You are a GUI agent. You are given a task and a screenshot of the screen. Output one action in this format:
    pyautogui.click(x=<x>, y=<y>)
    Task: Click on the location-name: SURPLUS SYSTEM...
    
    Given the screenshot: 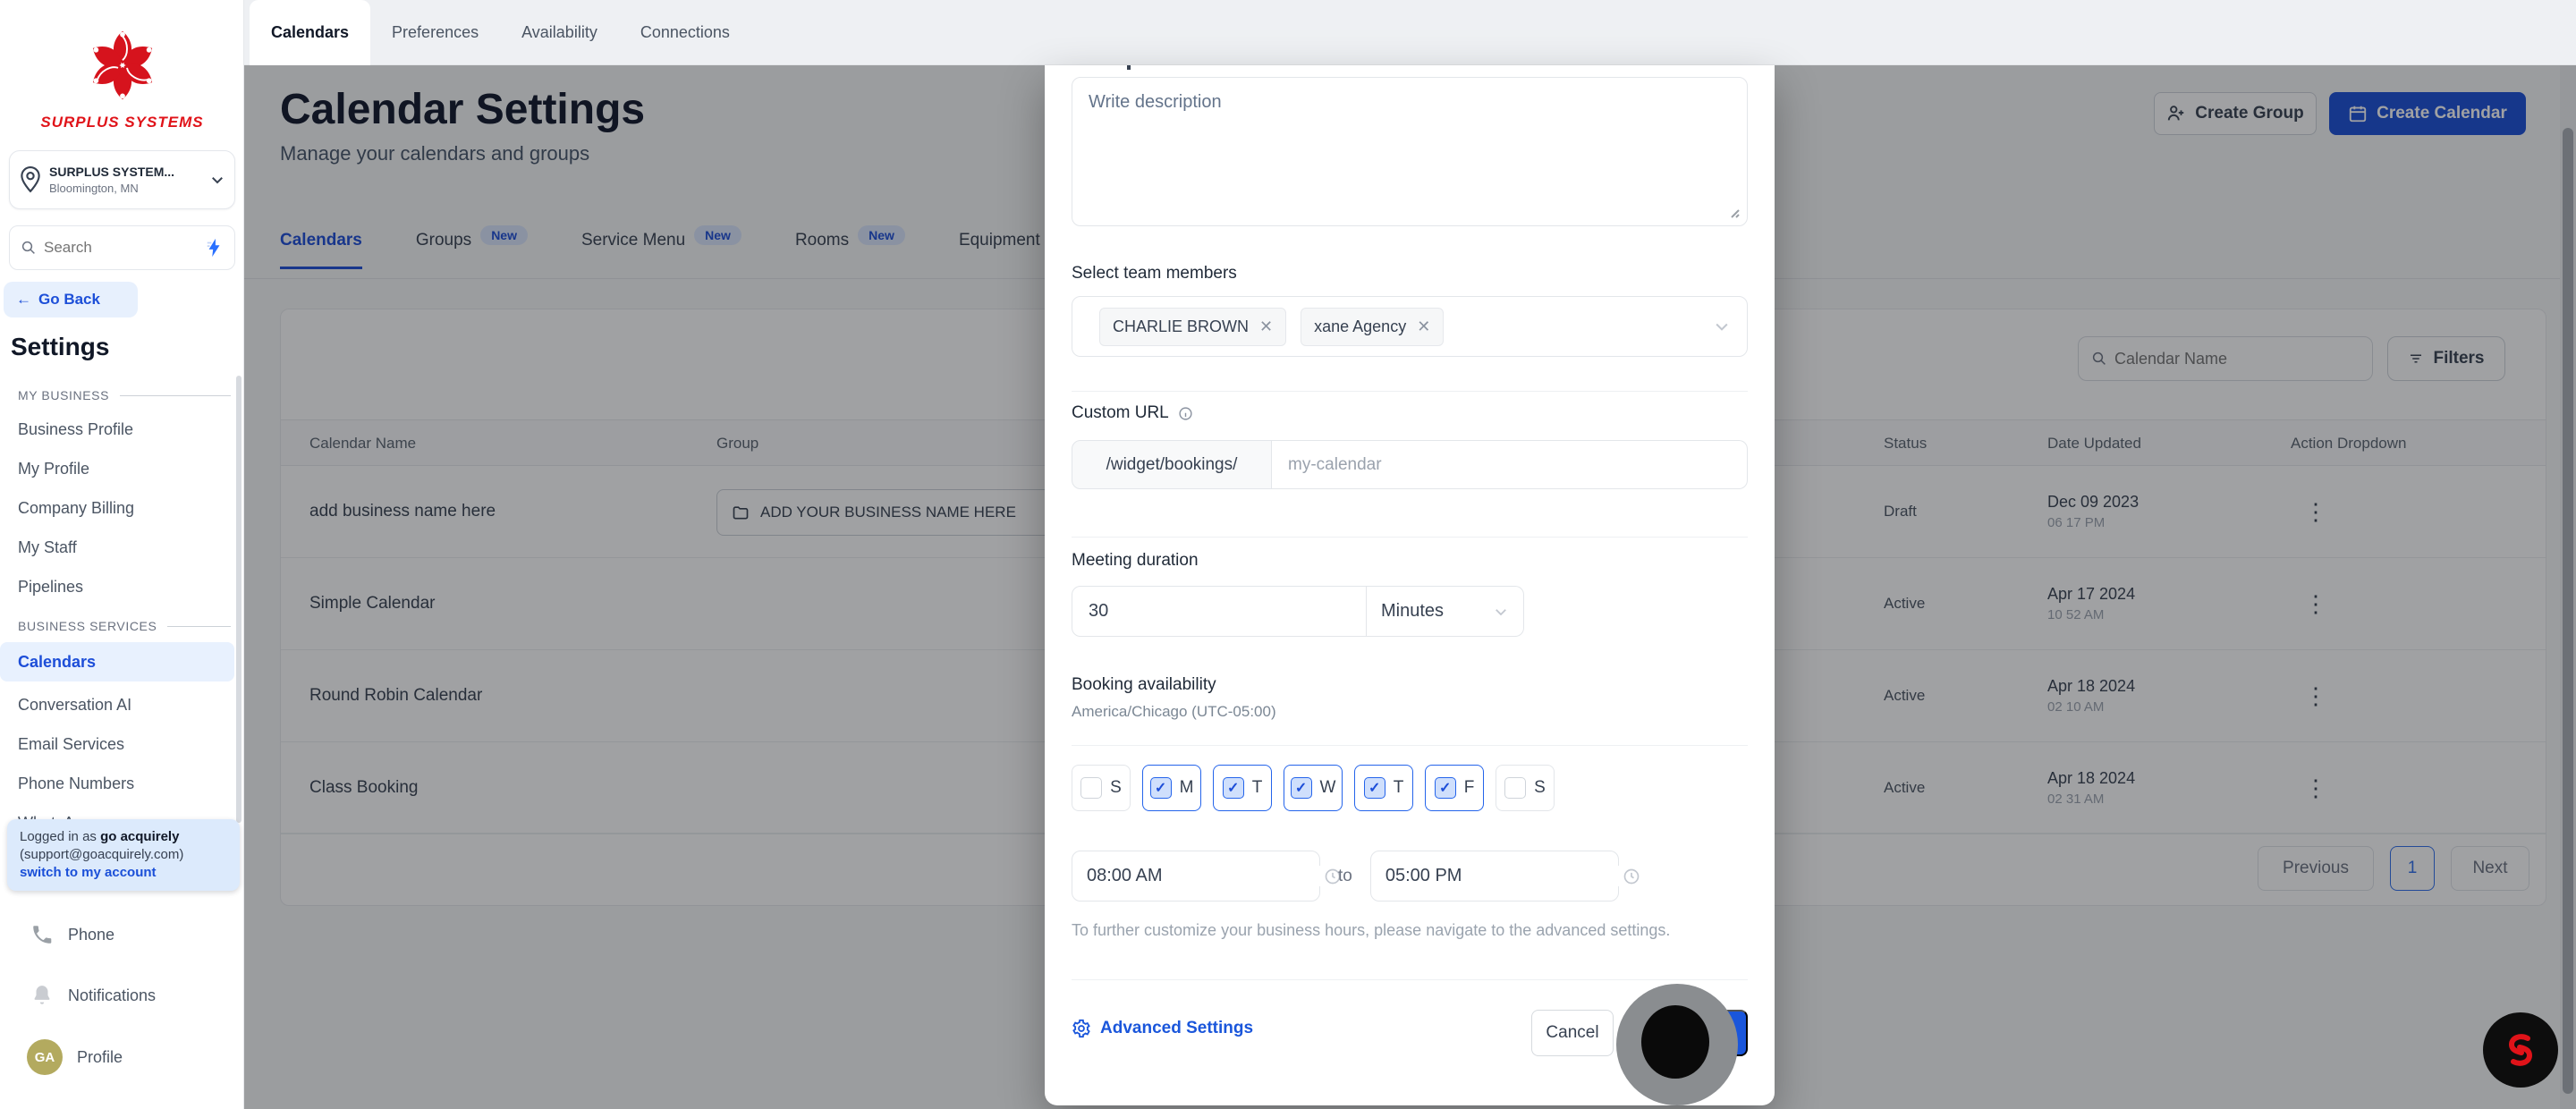 What is the action you would take?
    pyautogui.click(x=112, y=172)
    